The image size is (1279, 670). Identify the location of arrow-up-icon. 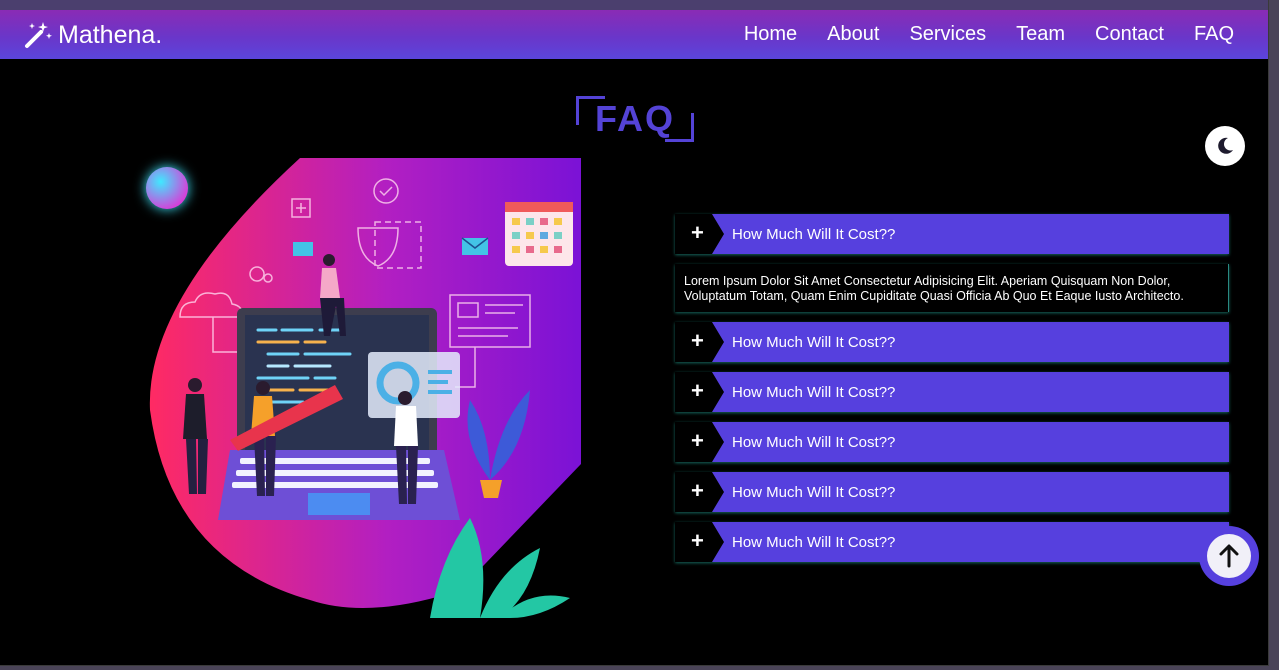
(1229, 556).